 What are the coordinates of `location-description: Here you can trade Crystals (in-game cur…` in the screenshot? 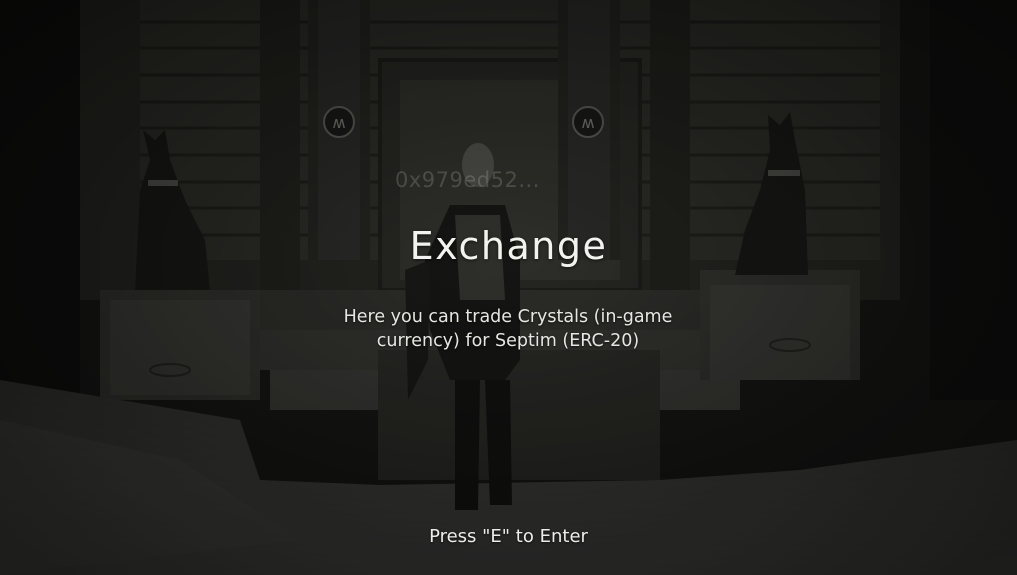 It's located at (508, 329).